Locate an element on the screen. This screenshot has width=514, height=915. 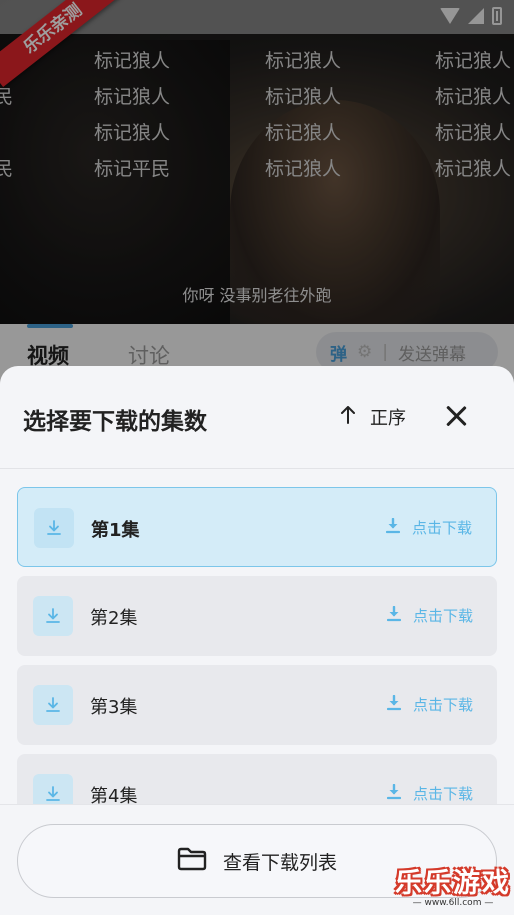
episode-name: 第1集 is located at coordinates (115, 530).